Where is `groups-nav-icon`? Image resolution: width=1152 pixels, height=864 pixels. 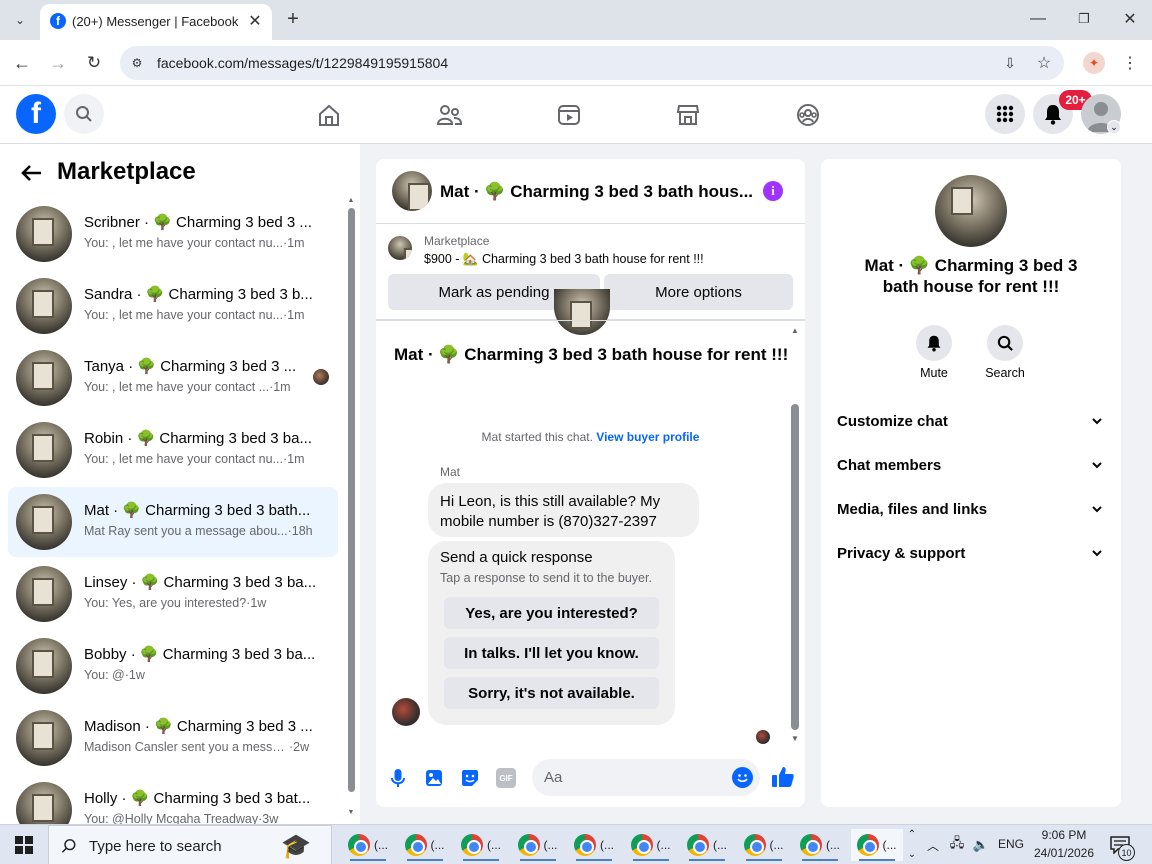
groups-nav-icon is located at coordinates (808, 115).